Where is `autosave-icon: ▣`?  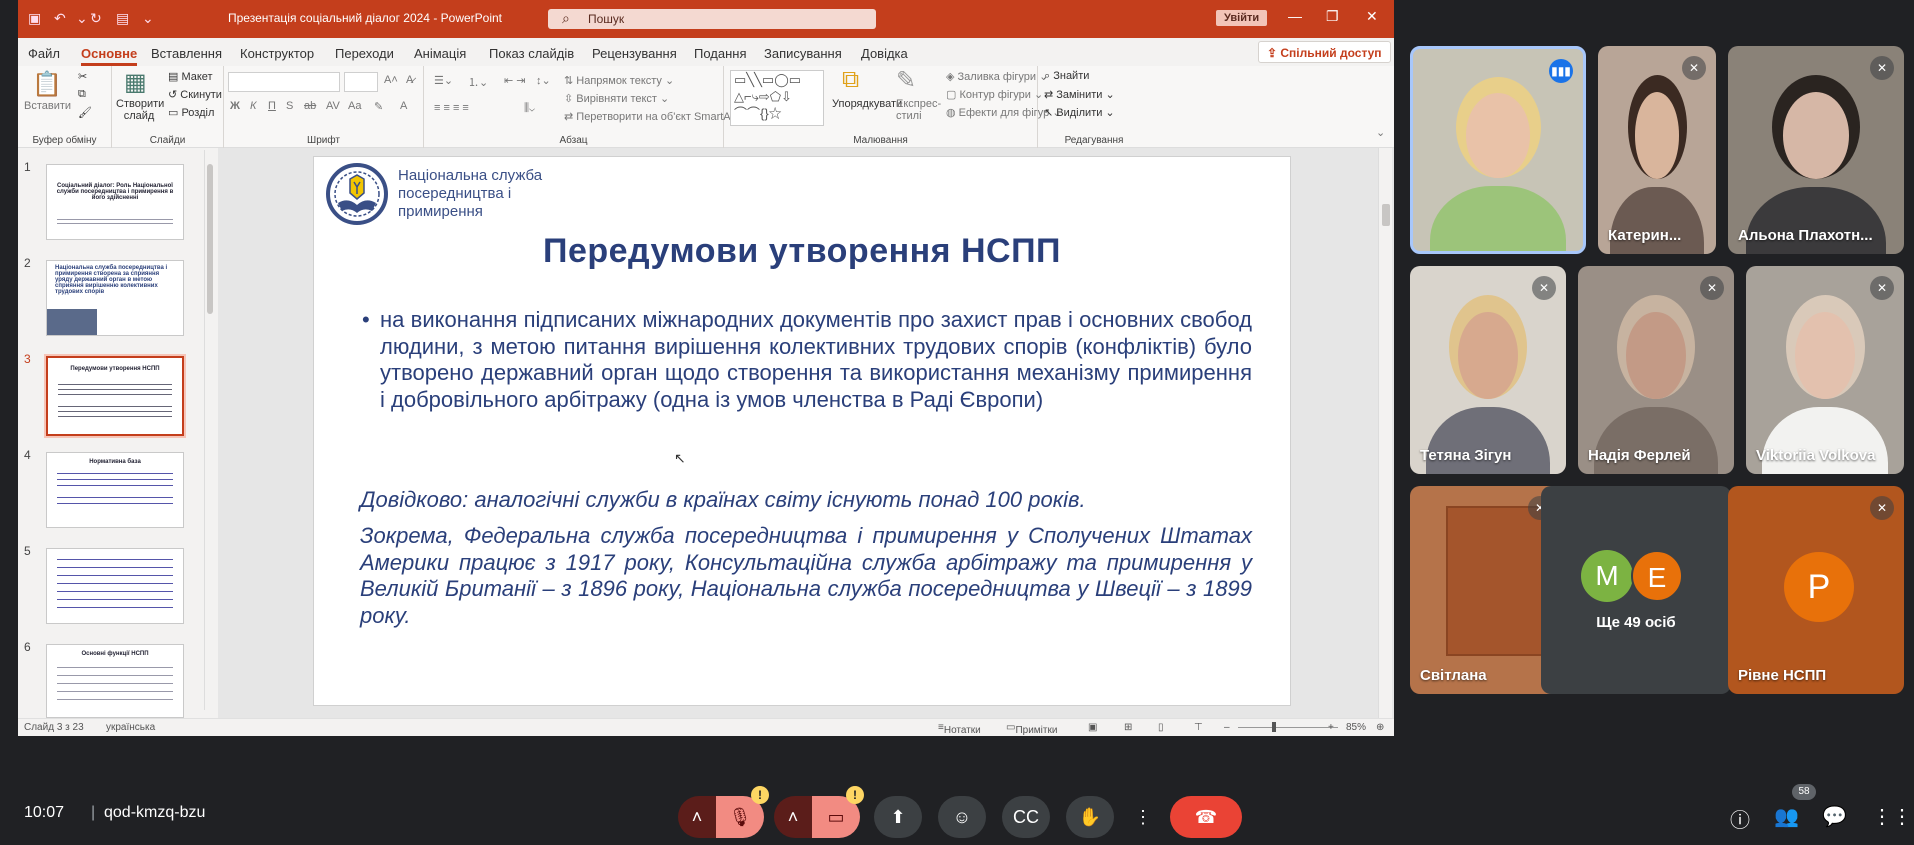
autosave-icon: ▣ is located at coordinates (34, 18).